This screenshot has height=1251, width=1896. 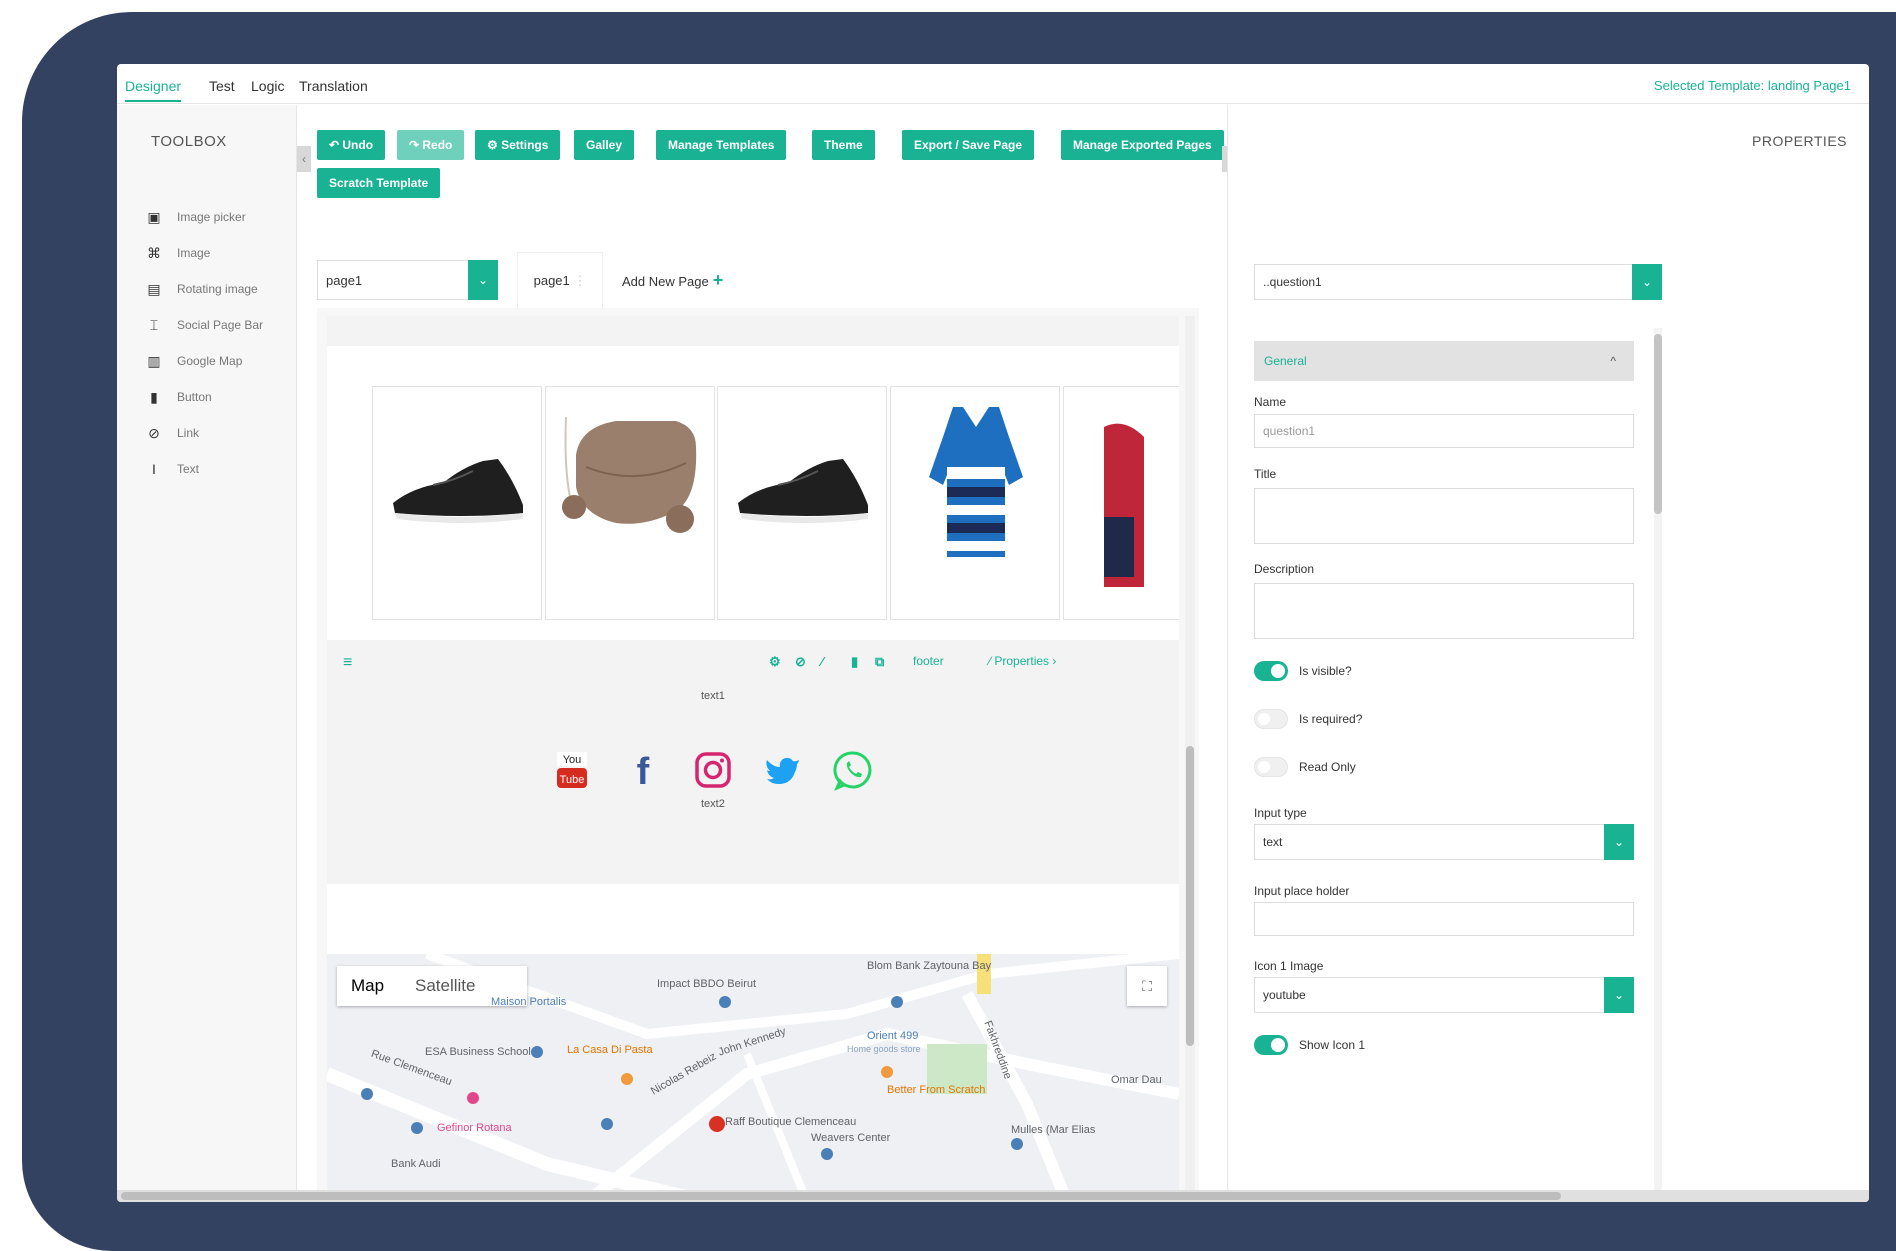 I want to click on manage-exported-button: Manage Exported Pages, so click(x=1142, y=145).